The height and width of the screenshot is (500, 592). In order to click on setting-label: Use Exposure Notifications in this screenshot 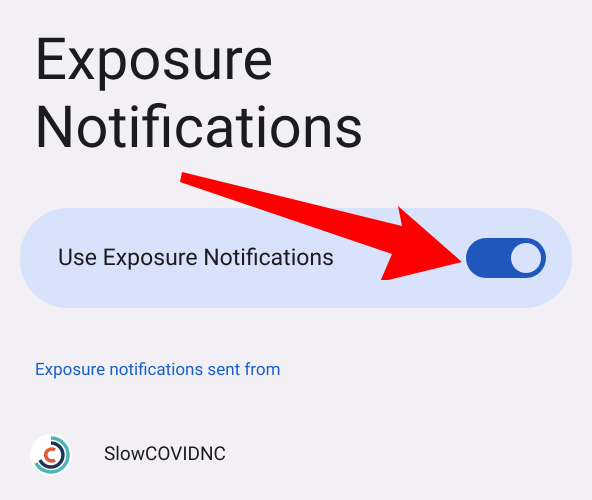, I will do `click(196, 257)`.